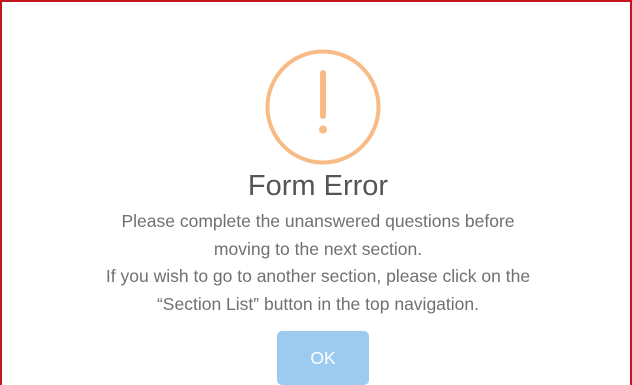 This screenshot has width=632, height=385. I want to click on ok-button: OK, so click(323, 358).